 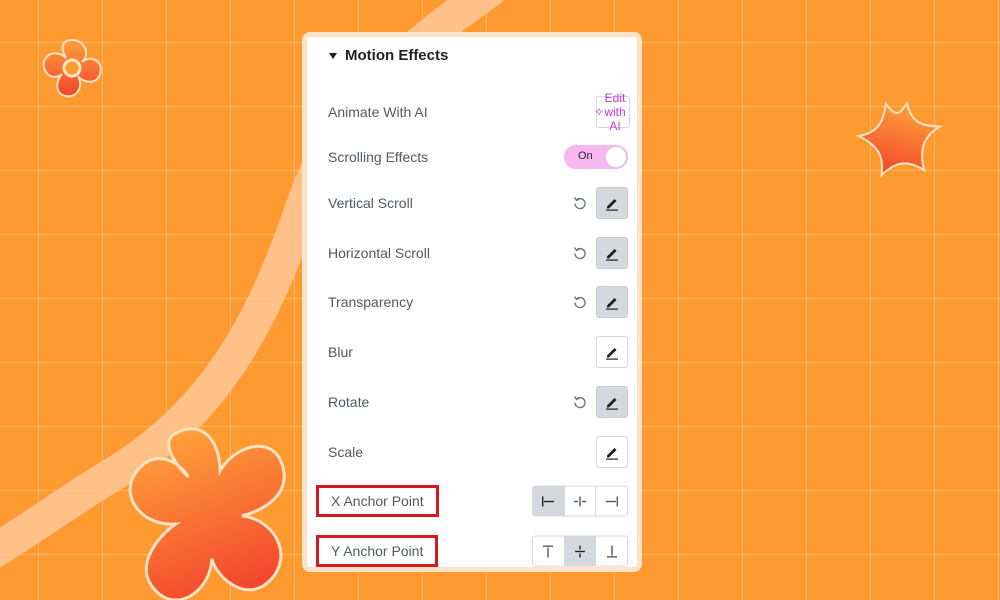 What do you see at coordinates (378, 112) in the screenshot?
I see `animate-ai-label: Animate With AI` at bounding box center [378, 112].